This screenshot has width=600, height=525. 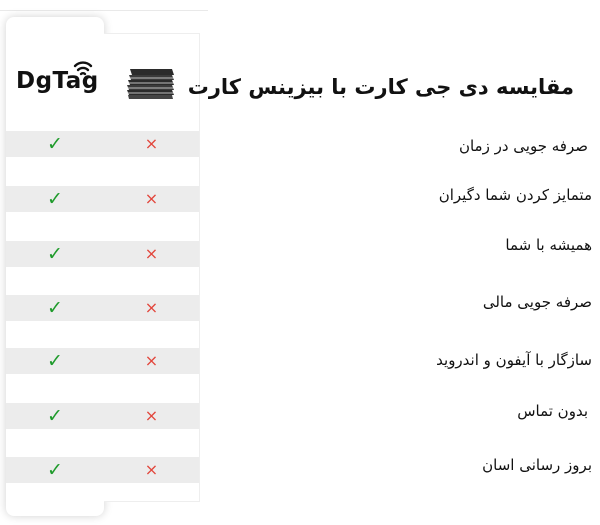 What do you see at coordinates (514, 360) in the screenshot?
I see `feature-label: سازگار با آیفون و اندروید` at bounding box center [514, 360].